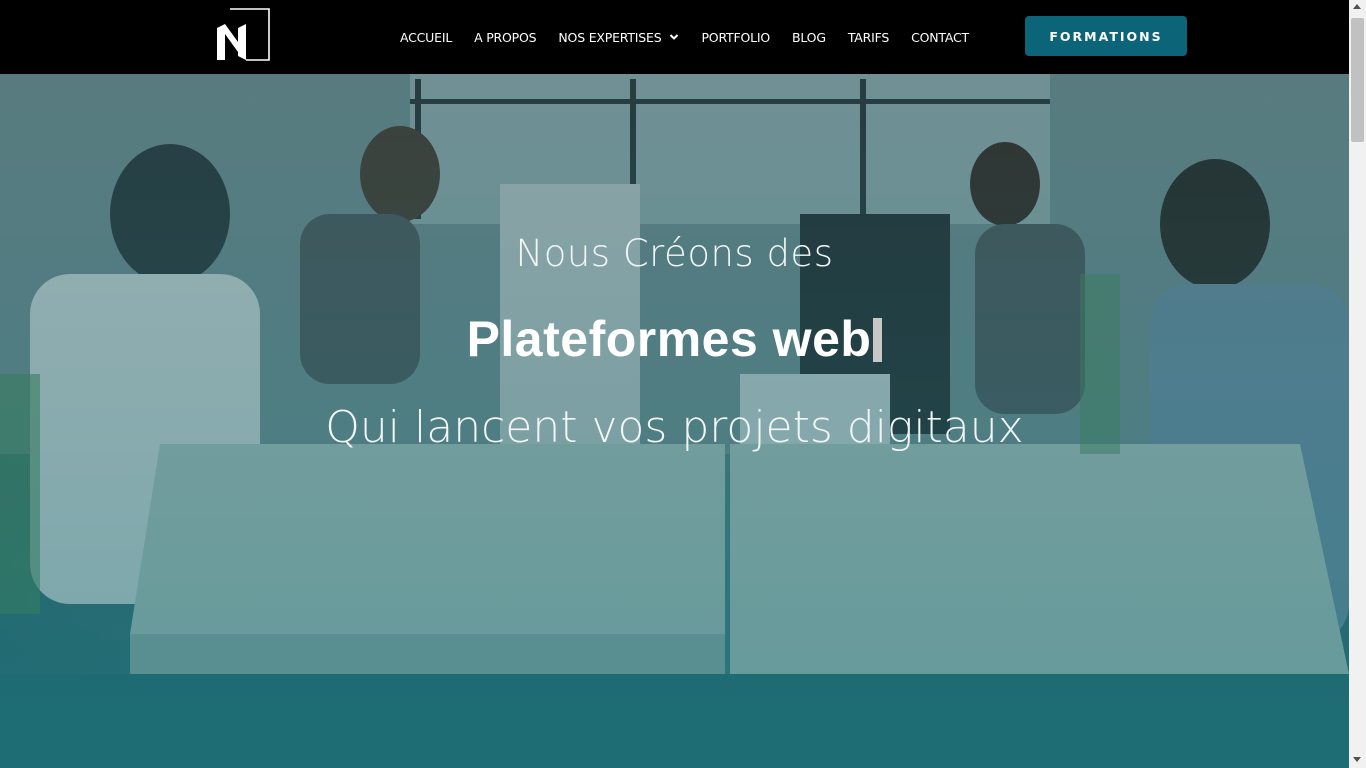 This screenshot has height=768, width=1366. Describe the element at coordinates (1357, 759) in the screenshot. I see `scroll-down-icon` at that location.